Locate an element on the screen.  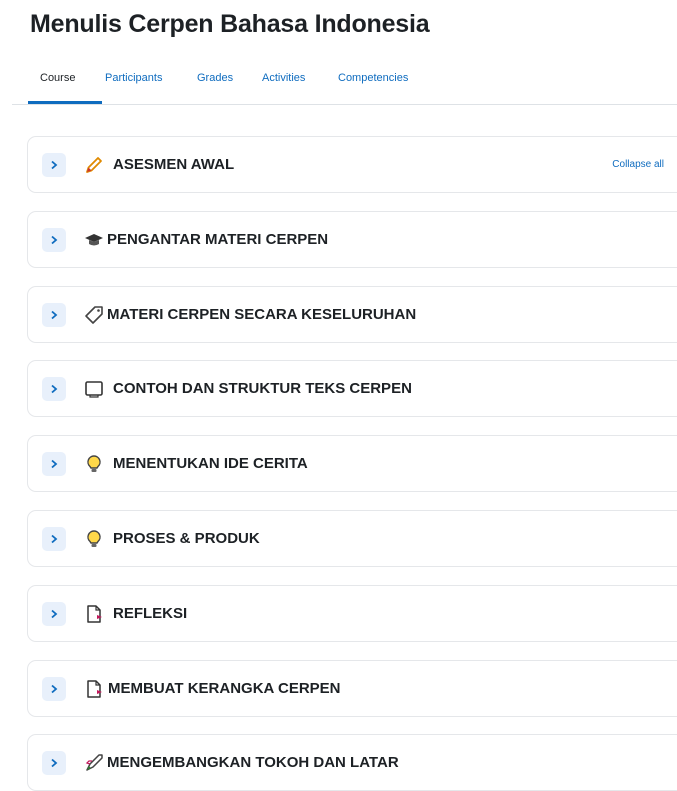
tab-activities: Activities is located at coordinates (283, 78).